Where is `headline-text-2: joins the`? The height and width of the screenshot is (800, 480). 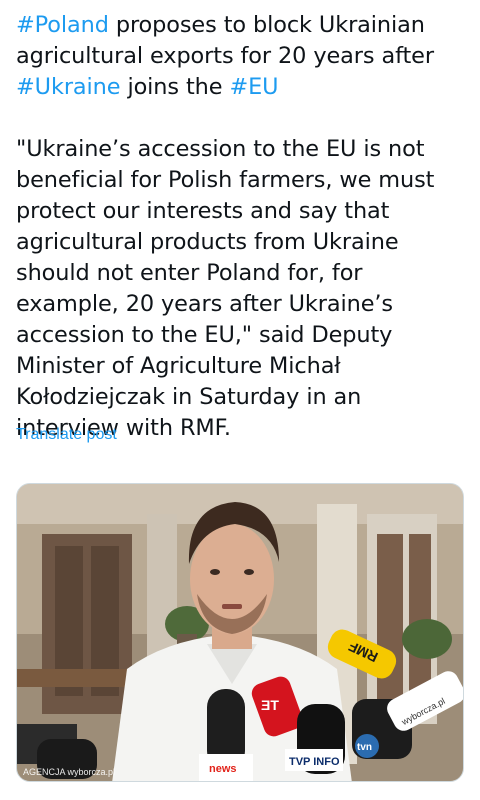 headline-text-2: joins the is located at coordinates (175, 87).